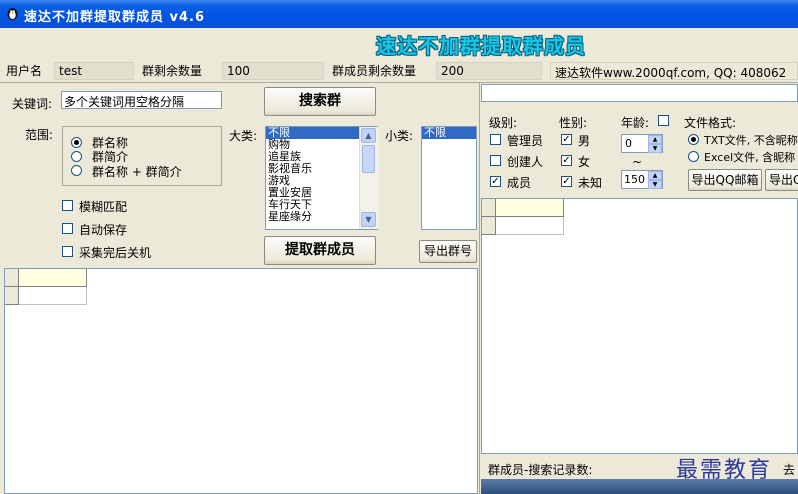  What do you see at coordinates (76, 142) in the screenshot?
I see `scope-radio-name` at bounding box center [76, 142].